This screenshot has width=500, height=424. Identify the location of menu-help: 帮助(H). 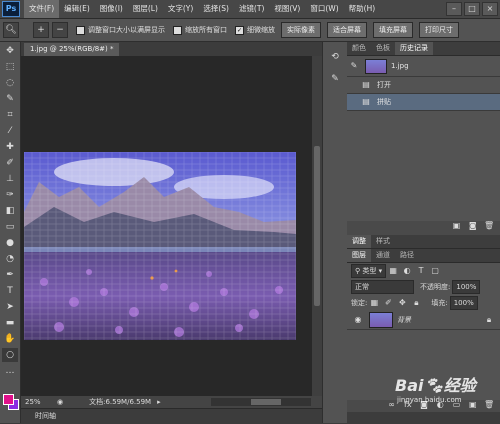
(362, 9).